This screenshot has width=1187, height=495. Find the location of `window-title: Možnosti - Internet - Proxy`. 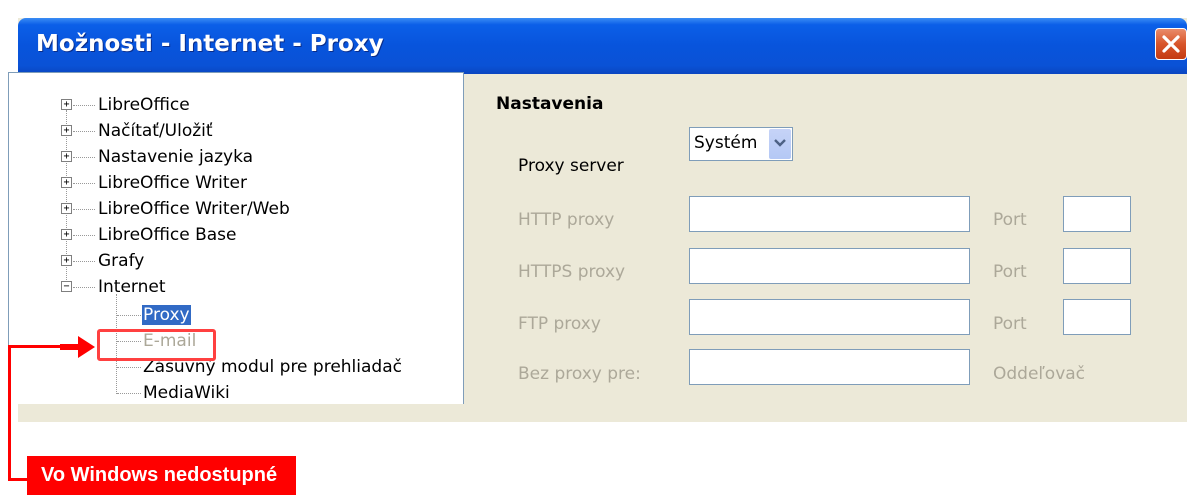

window-title: Možnosti - Internet - Proxy is located at coordinates (210, 44).